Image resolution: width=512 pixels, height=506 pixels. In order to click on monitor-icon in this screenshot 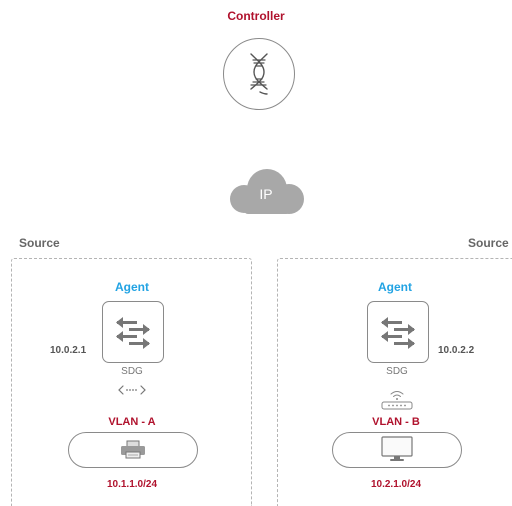, I will do `click(397, 448)`.